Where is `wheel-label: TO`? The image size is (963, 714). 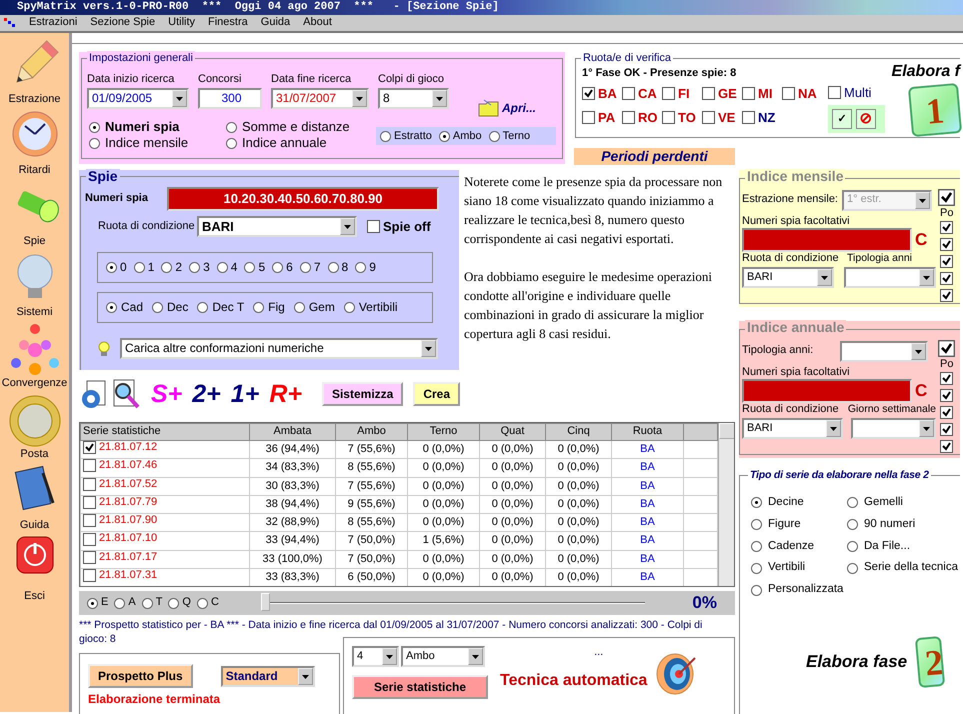 wheel-label: TO is located at coordinates (687, 118).